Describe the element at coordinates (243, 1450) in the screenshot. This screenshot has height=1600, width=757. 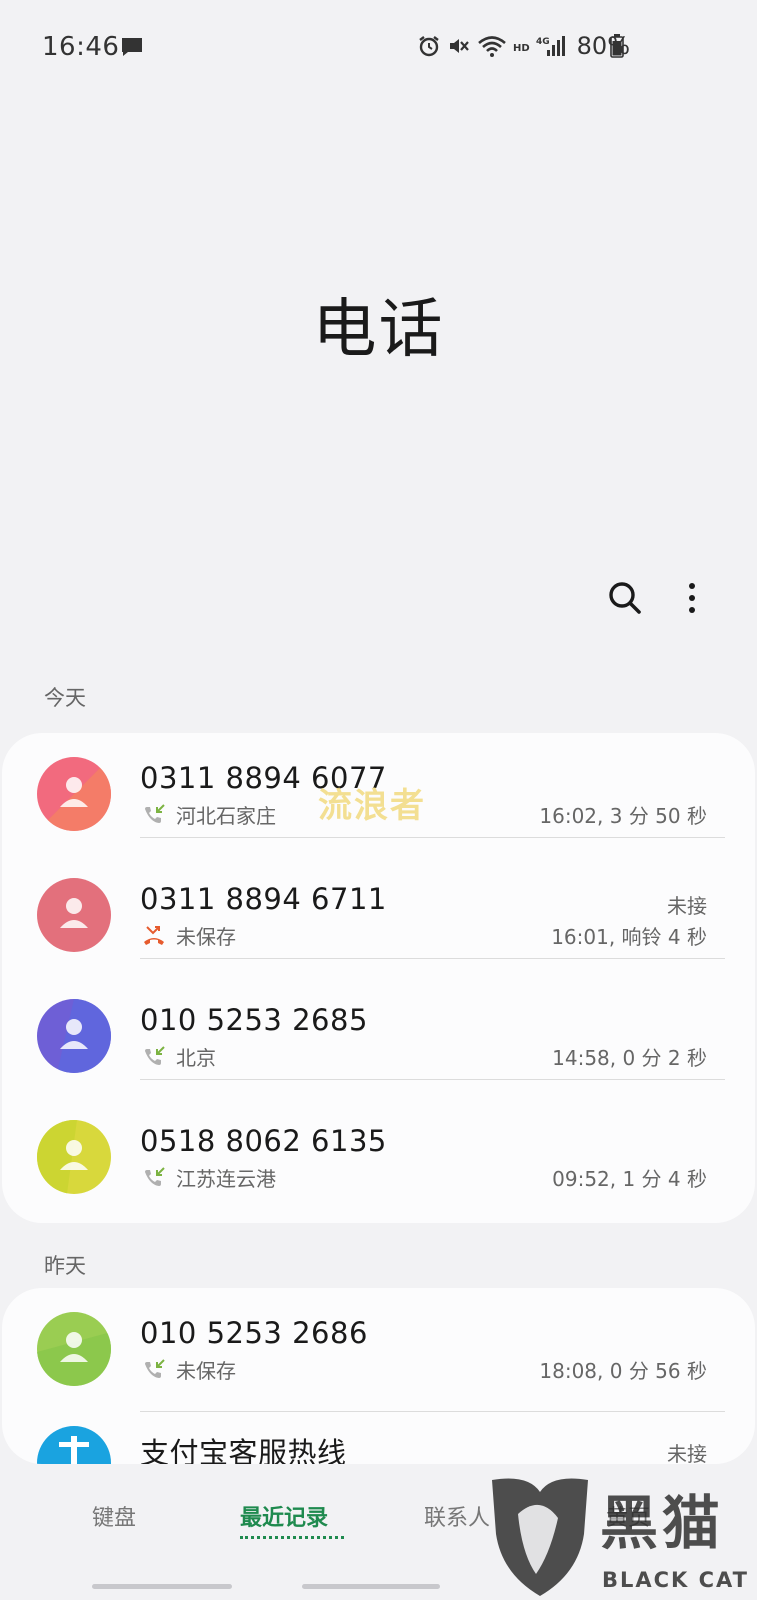
I see `call-number: 支付宝客服热线` at that location.